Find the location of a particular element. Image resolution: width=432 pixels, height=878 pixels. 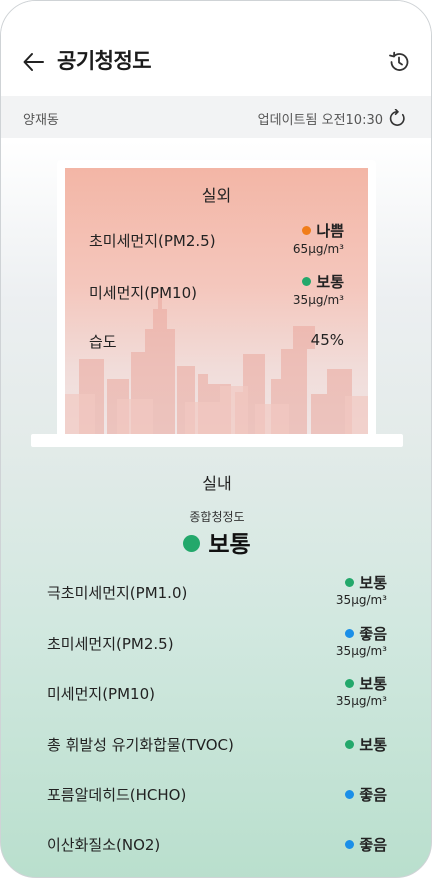

indoor-row-hcho: 포름알데히드(HCHO) 좋음 is located at coordinates (216, 794).